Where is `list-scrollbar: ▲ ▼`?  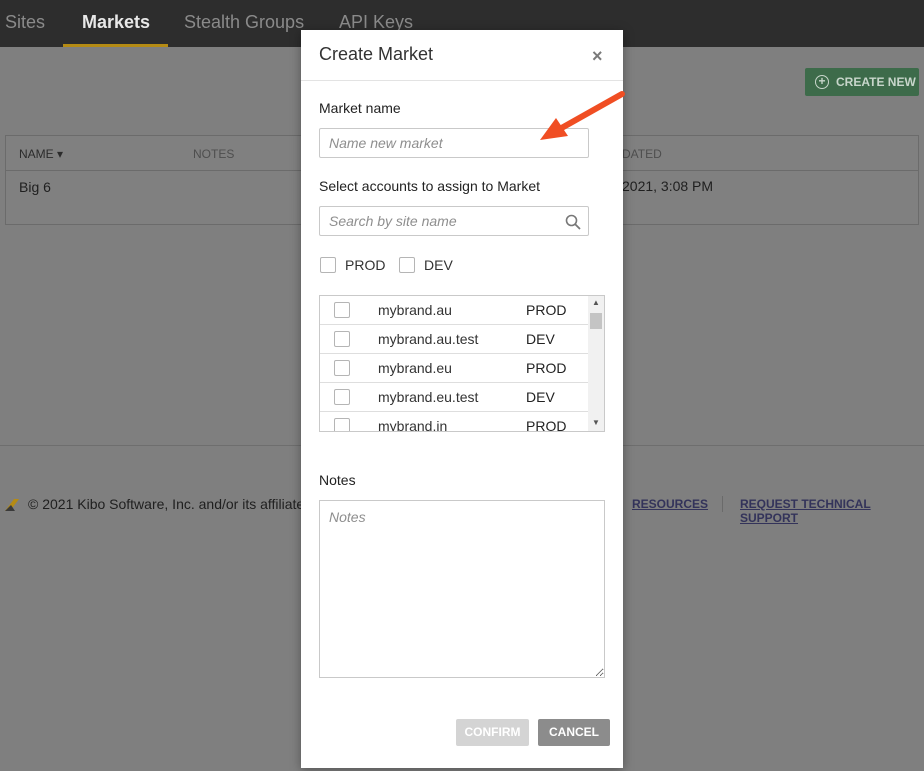 list-scrollbar: ▲ ▼ is located at coordinates (596, 363).